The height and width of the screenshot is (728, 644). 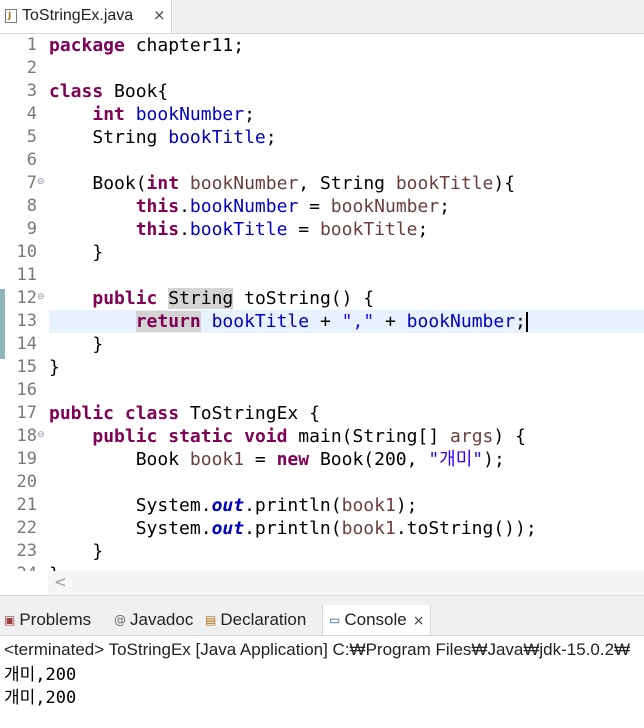 I want to click on line-number: 2, so click(x=31, y=68).